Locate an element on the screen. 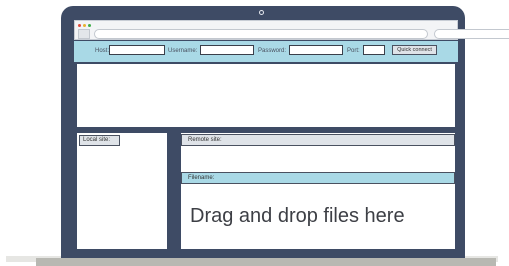 Image resolution: width=509 pixels, height=266 pixels. maximize-window-icon is located at coordinates (89, 25).